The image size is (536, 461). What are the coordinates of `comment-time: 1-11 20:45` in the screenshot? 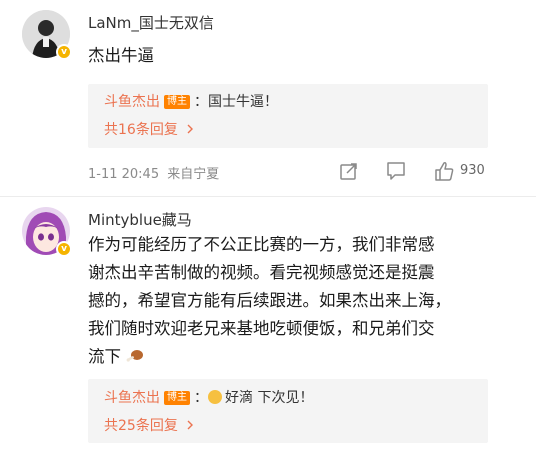 It's located at (124, 174).